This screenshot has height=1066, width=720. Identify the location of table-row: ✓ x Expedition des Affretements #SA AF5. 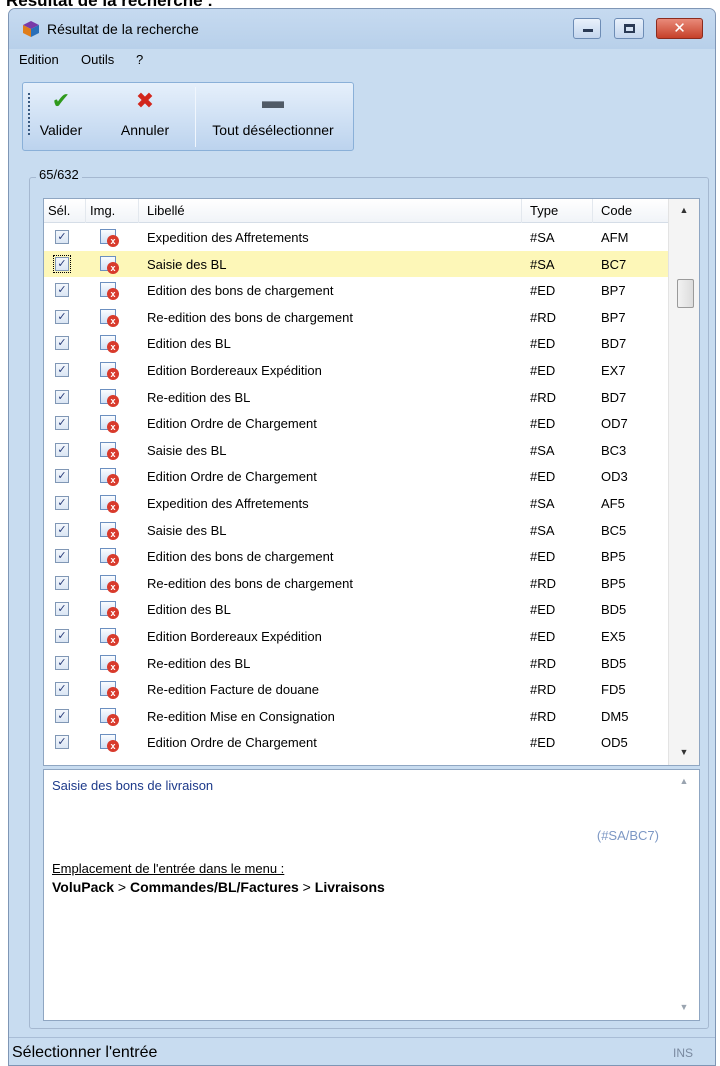
(356, 503).